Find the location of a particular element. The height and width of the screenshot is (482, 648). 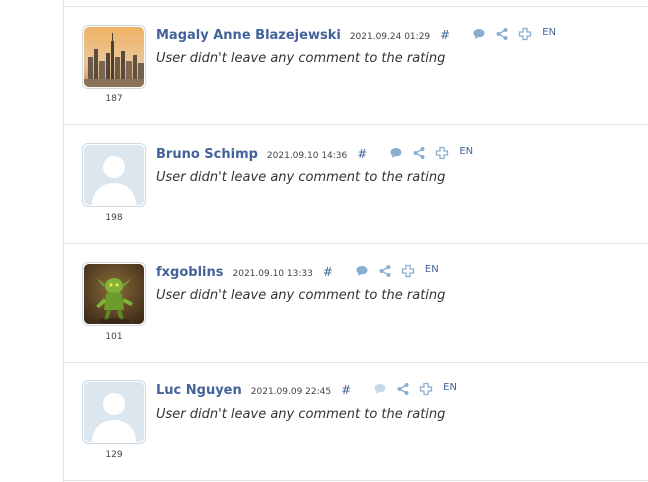

review-meta: Luc Nguyen 2021.09.09 22:45 # EN is located at coordinates (306, 389).